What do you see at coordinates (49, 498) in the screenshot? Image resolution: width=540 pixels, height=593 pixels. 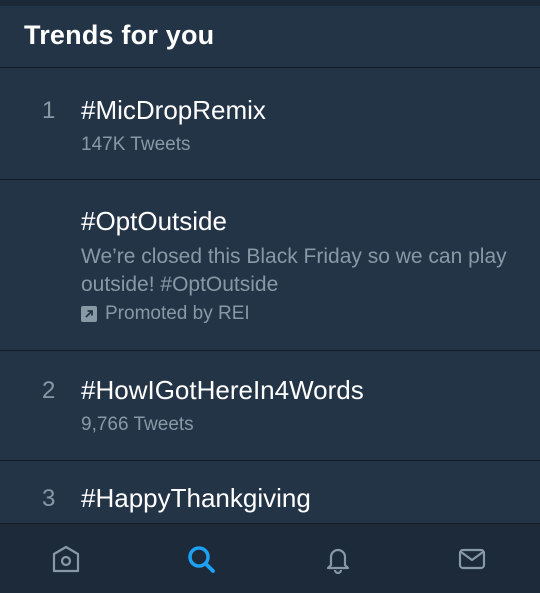 I see `trend-rank: 3` at bounding box center [49, 498].